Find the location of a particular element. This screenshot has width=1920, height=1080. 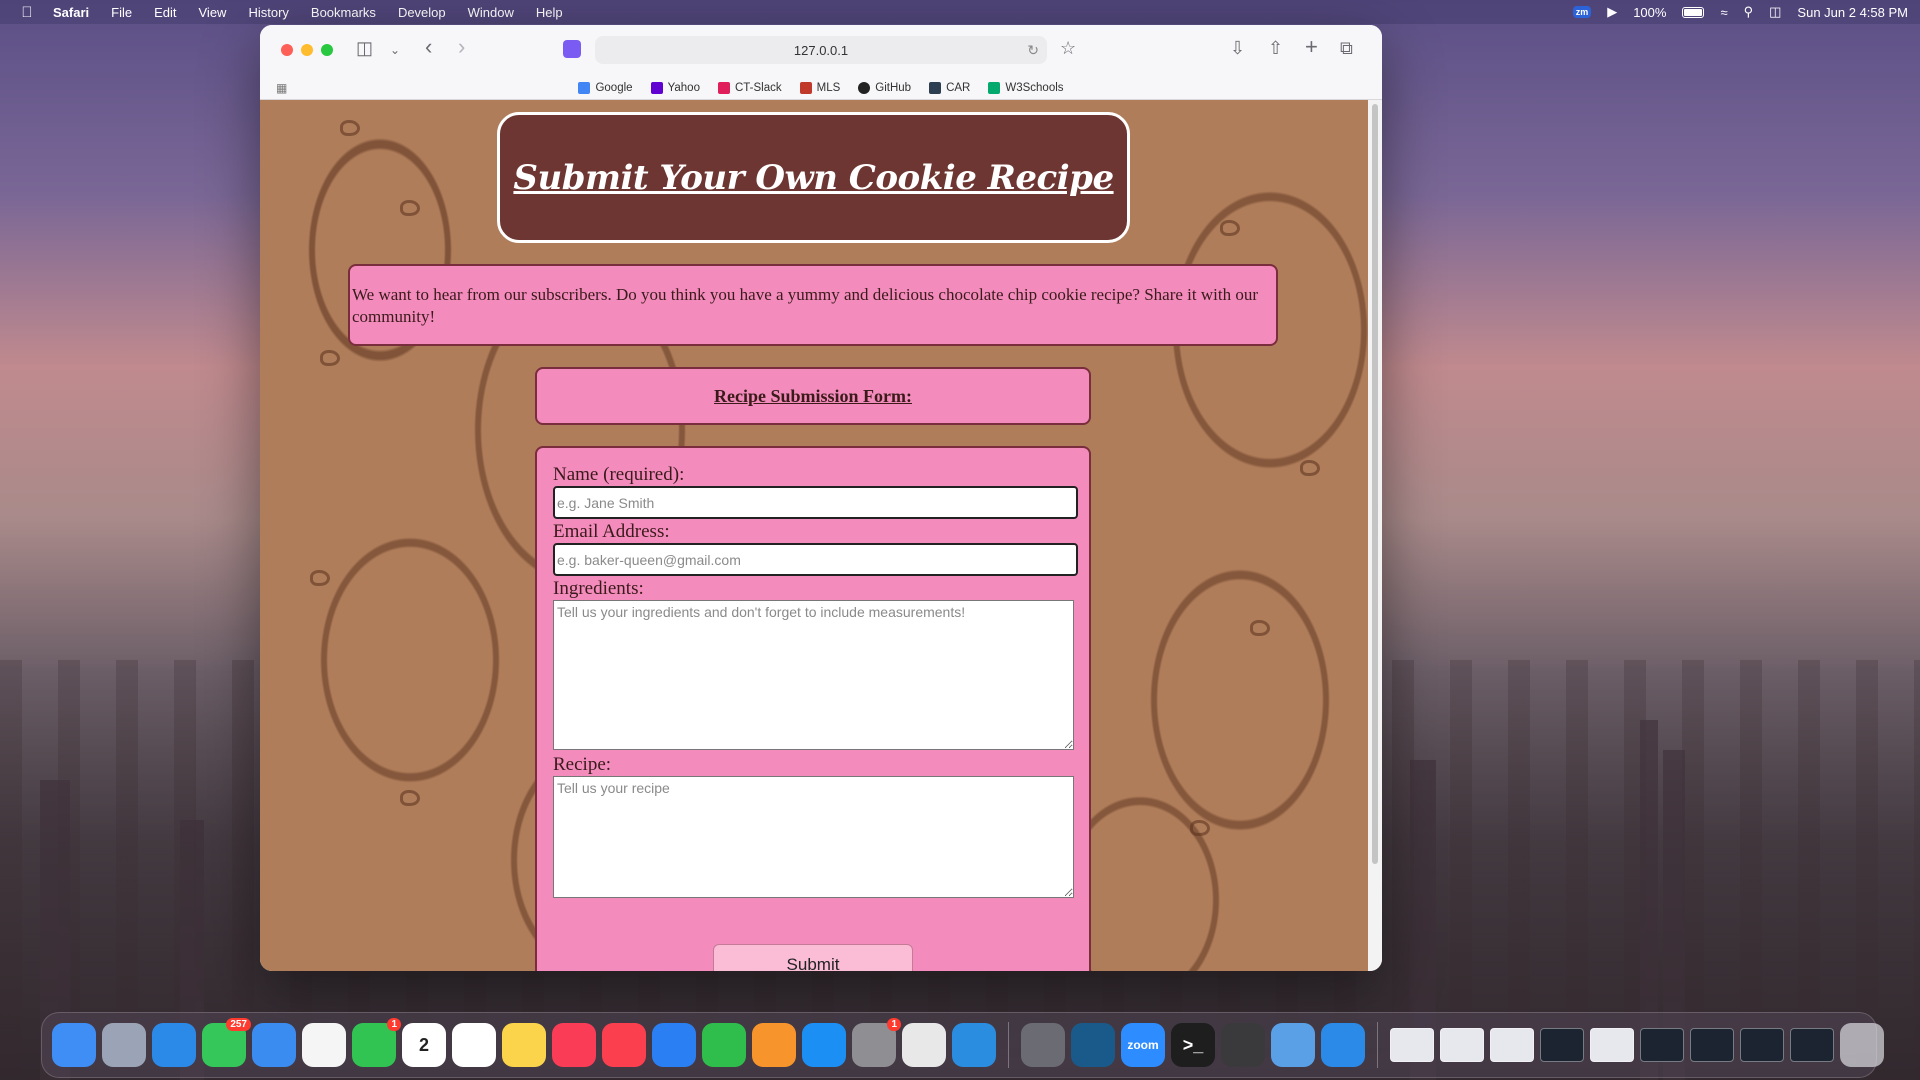

page-header: Submit Your Own Cookie Recipe is located at coordinates (813, 177).